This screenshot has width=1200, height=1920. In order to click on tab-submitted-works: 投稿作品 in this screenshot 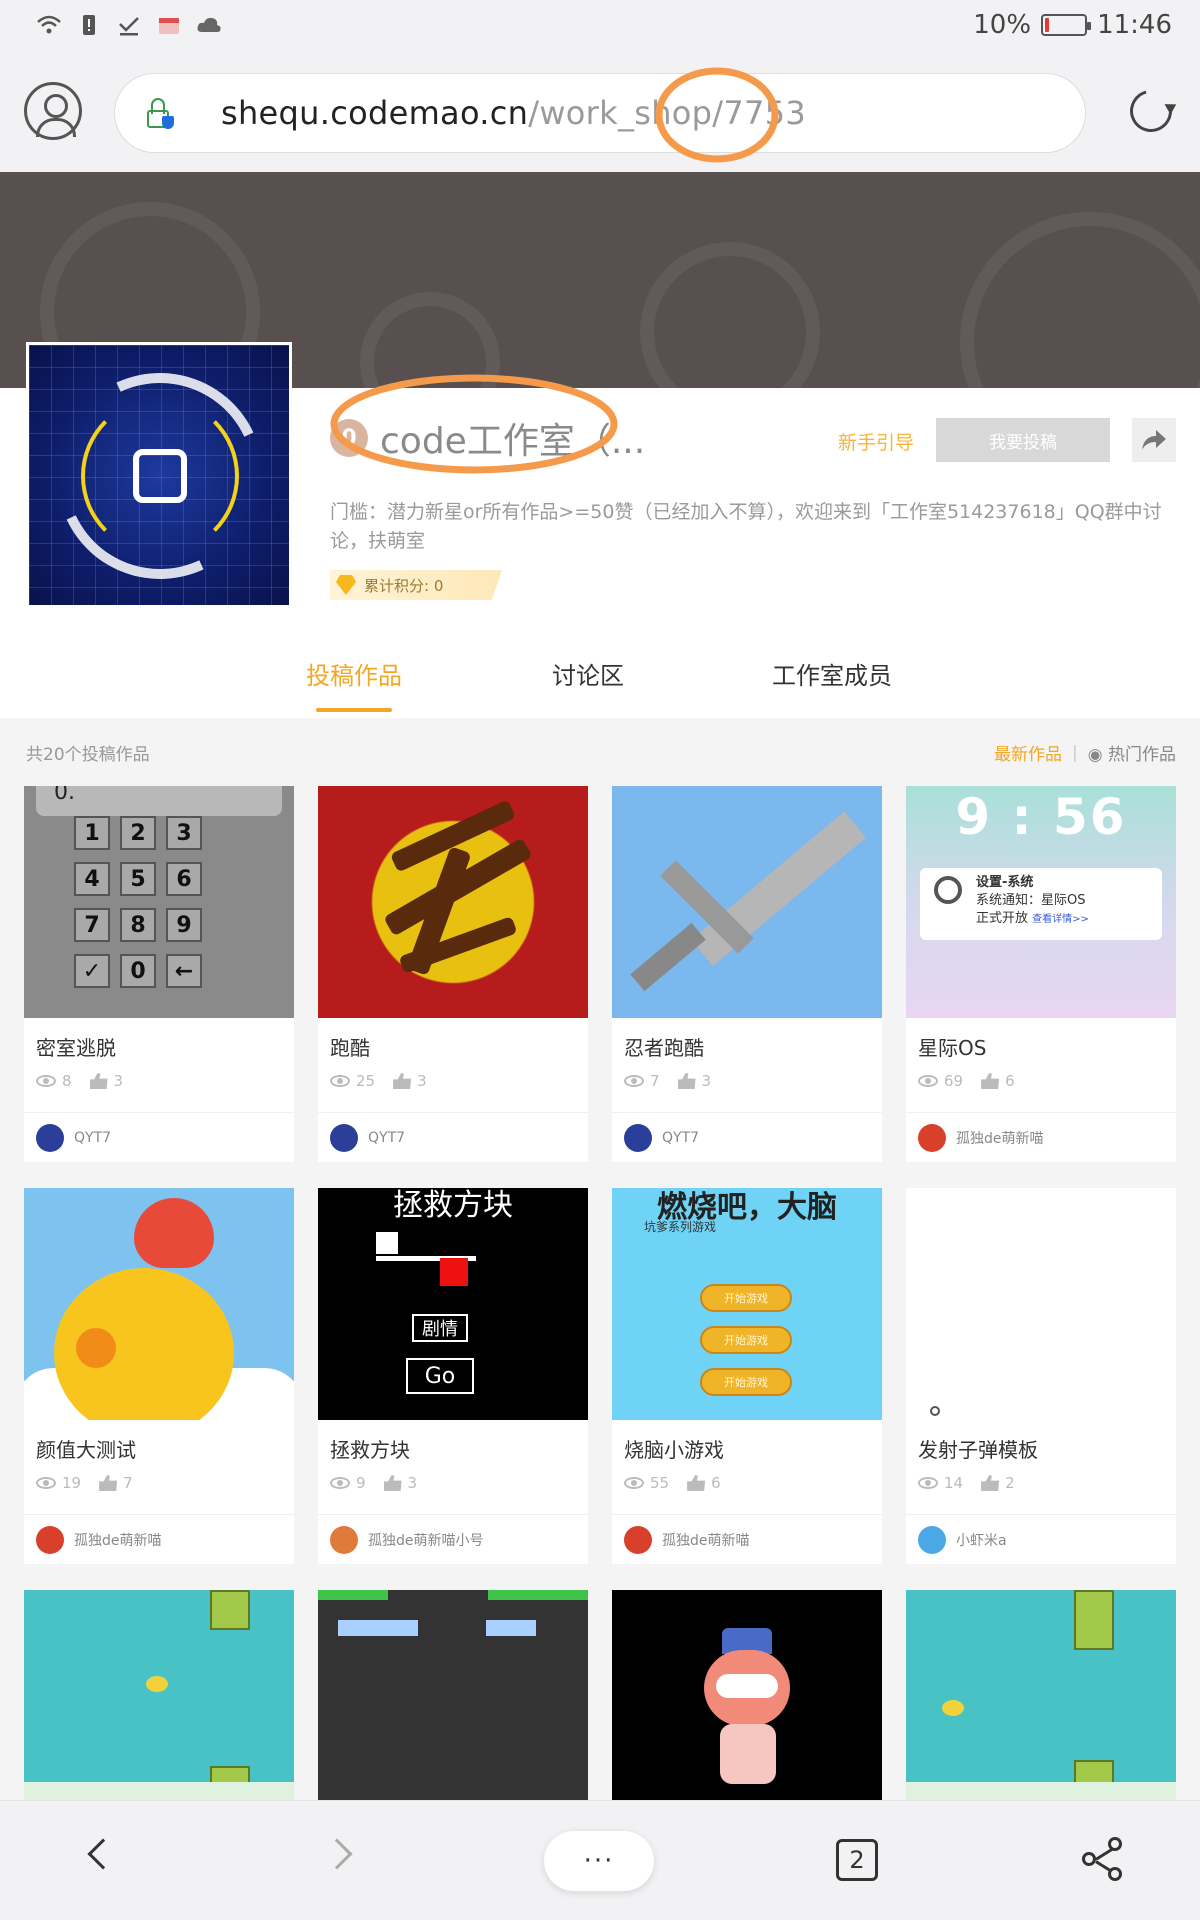, I will do `click(354, 673)`.